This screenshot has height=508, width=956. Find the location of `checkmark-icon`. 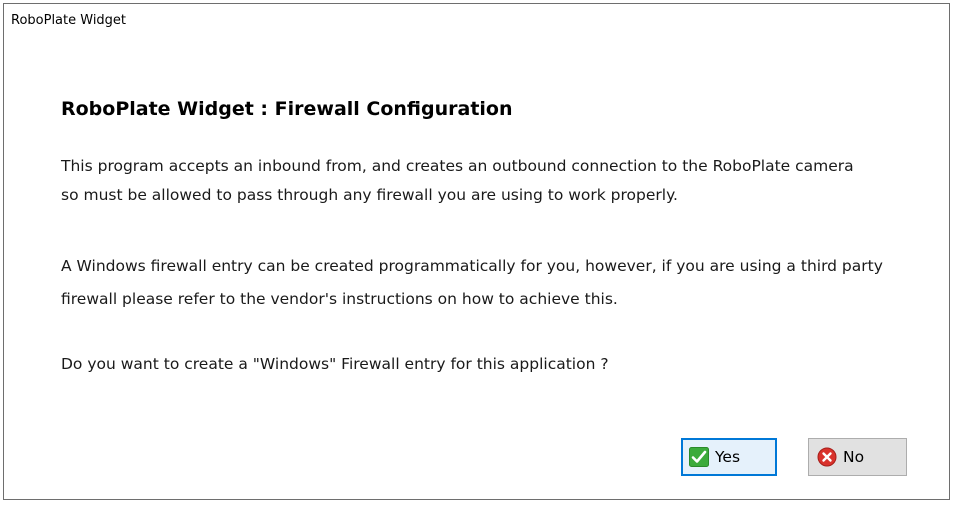

checkmark-icon is located at coordinates (699, 457).